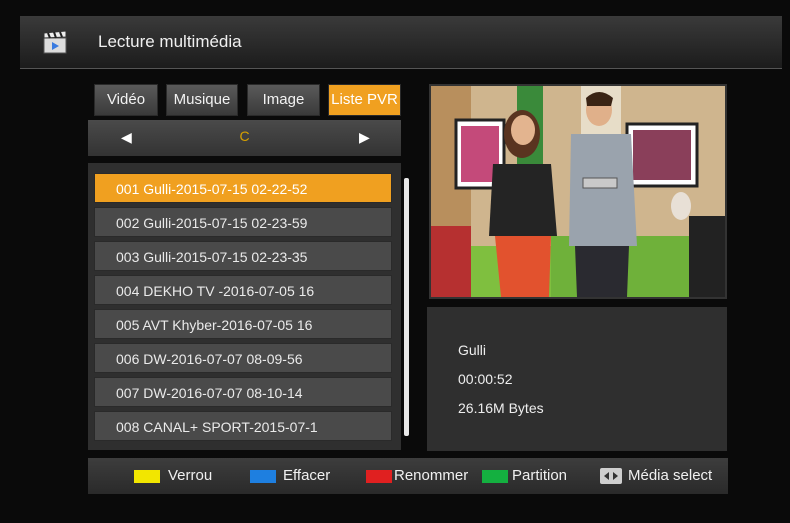  I want to click on lock-key-label: Verrou, so click(190, 475).